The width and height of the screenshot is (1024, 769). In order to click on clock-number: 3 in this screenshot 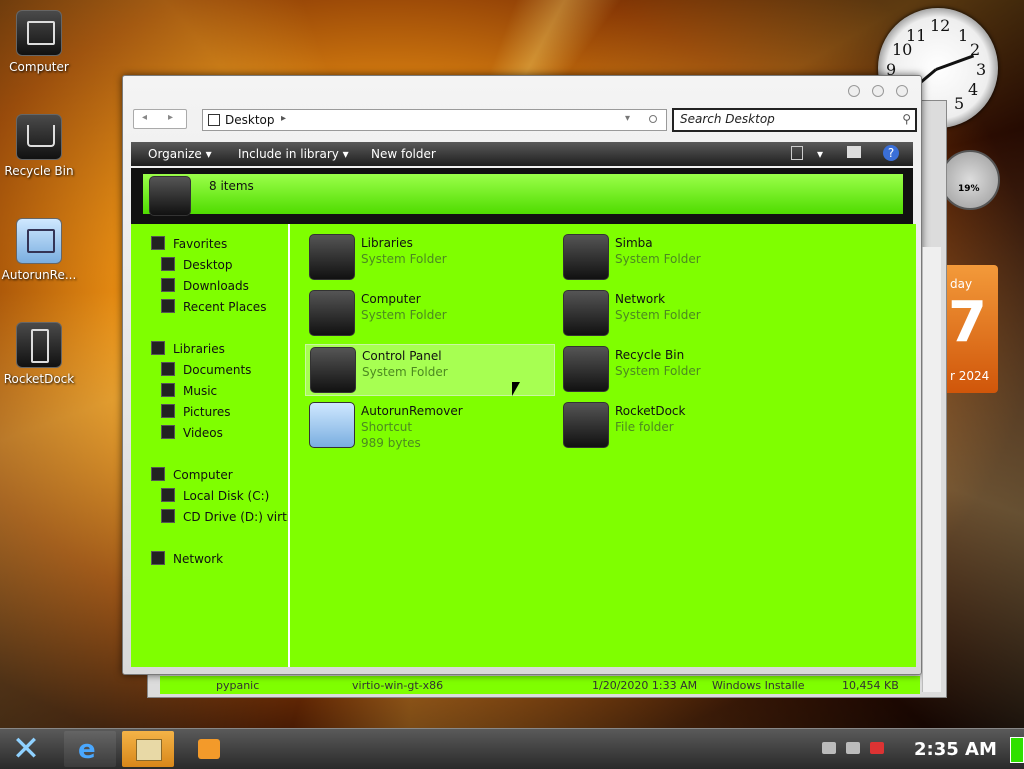, I will do `click(981, 69)`.